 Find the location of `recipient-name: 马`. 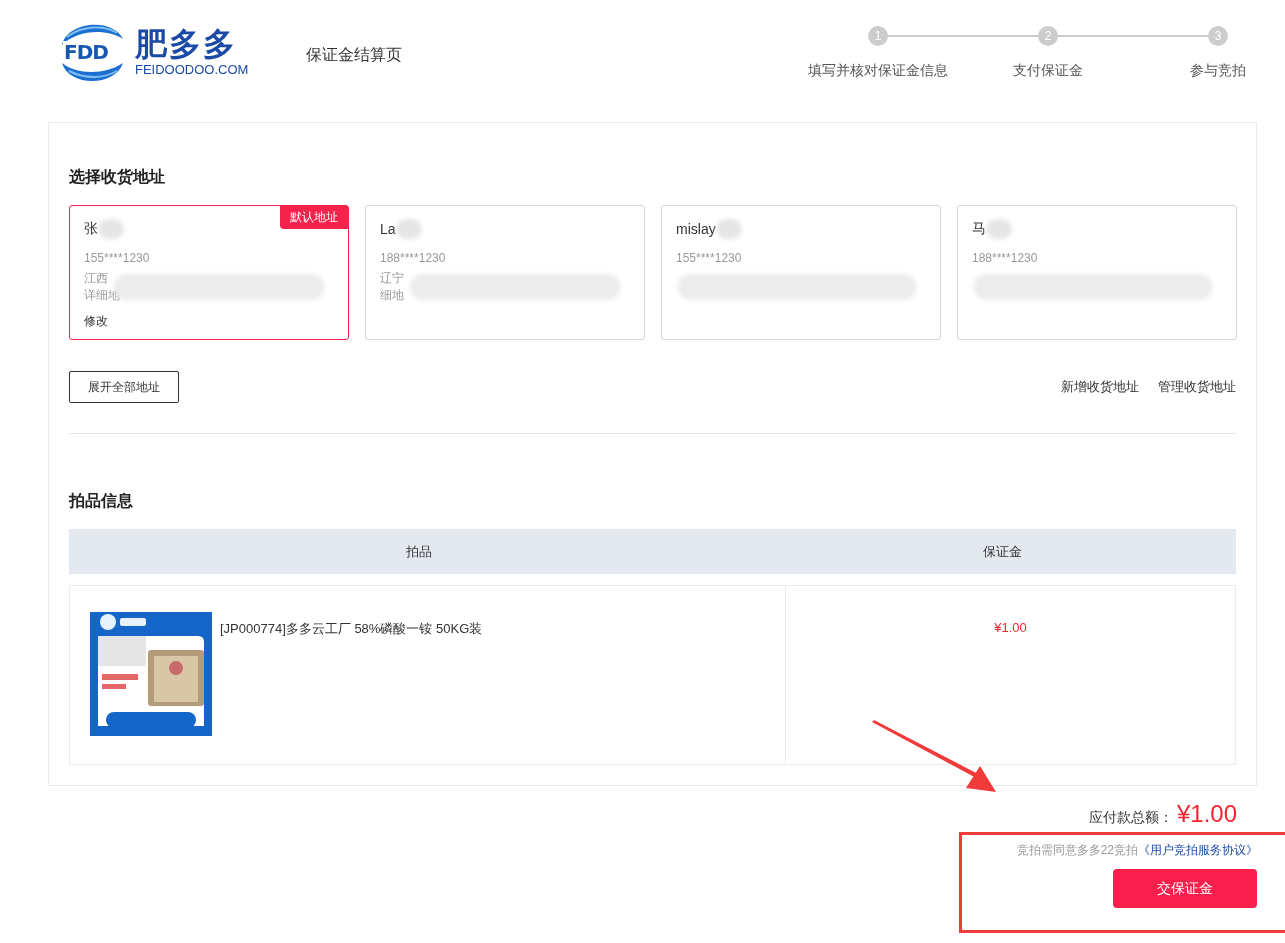

recipient-name: 马 is located at coordinates (979, 229).